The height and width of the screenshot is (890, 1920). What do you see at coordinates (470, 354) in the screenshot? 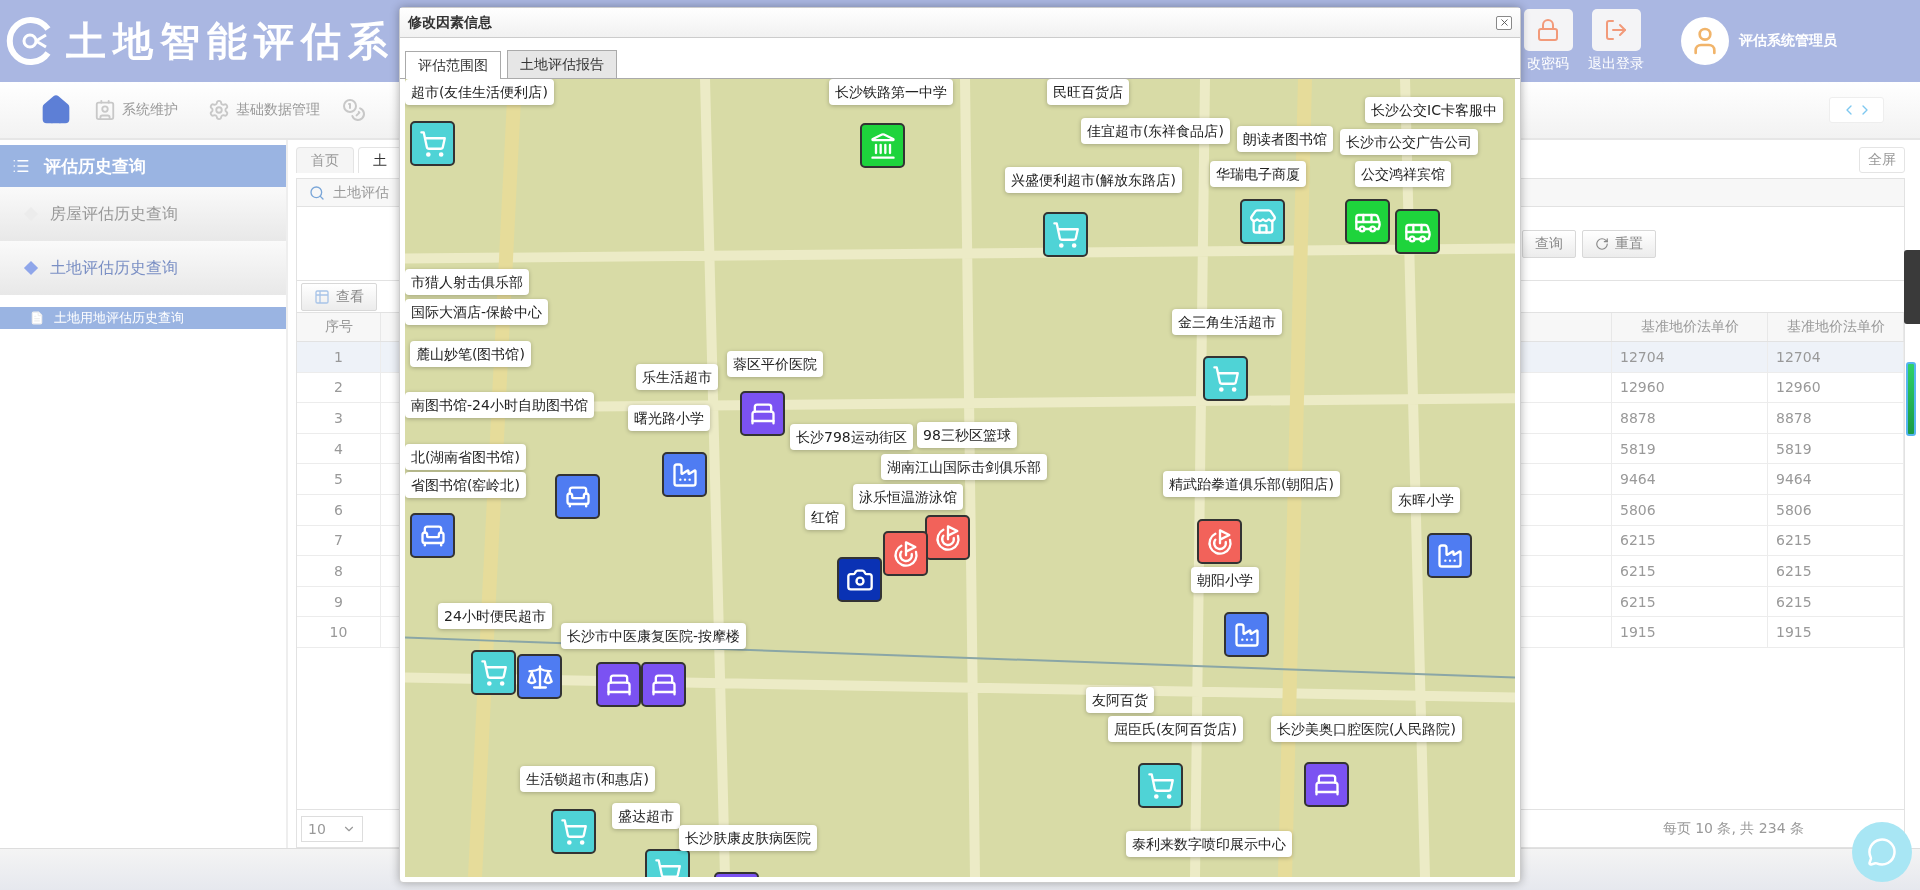
I see `marker-label: 麓山妙笔(图书馆)` at bounding box center [470, 354].